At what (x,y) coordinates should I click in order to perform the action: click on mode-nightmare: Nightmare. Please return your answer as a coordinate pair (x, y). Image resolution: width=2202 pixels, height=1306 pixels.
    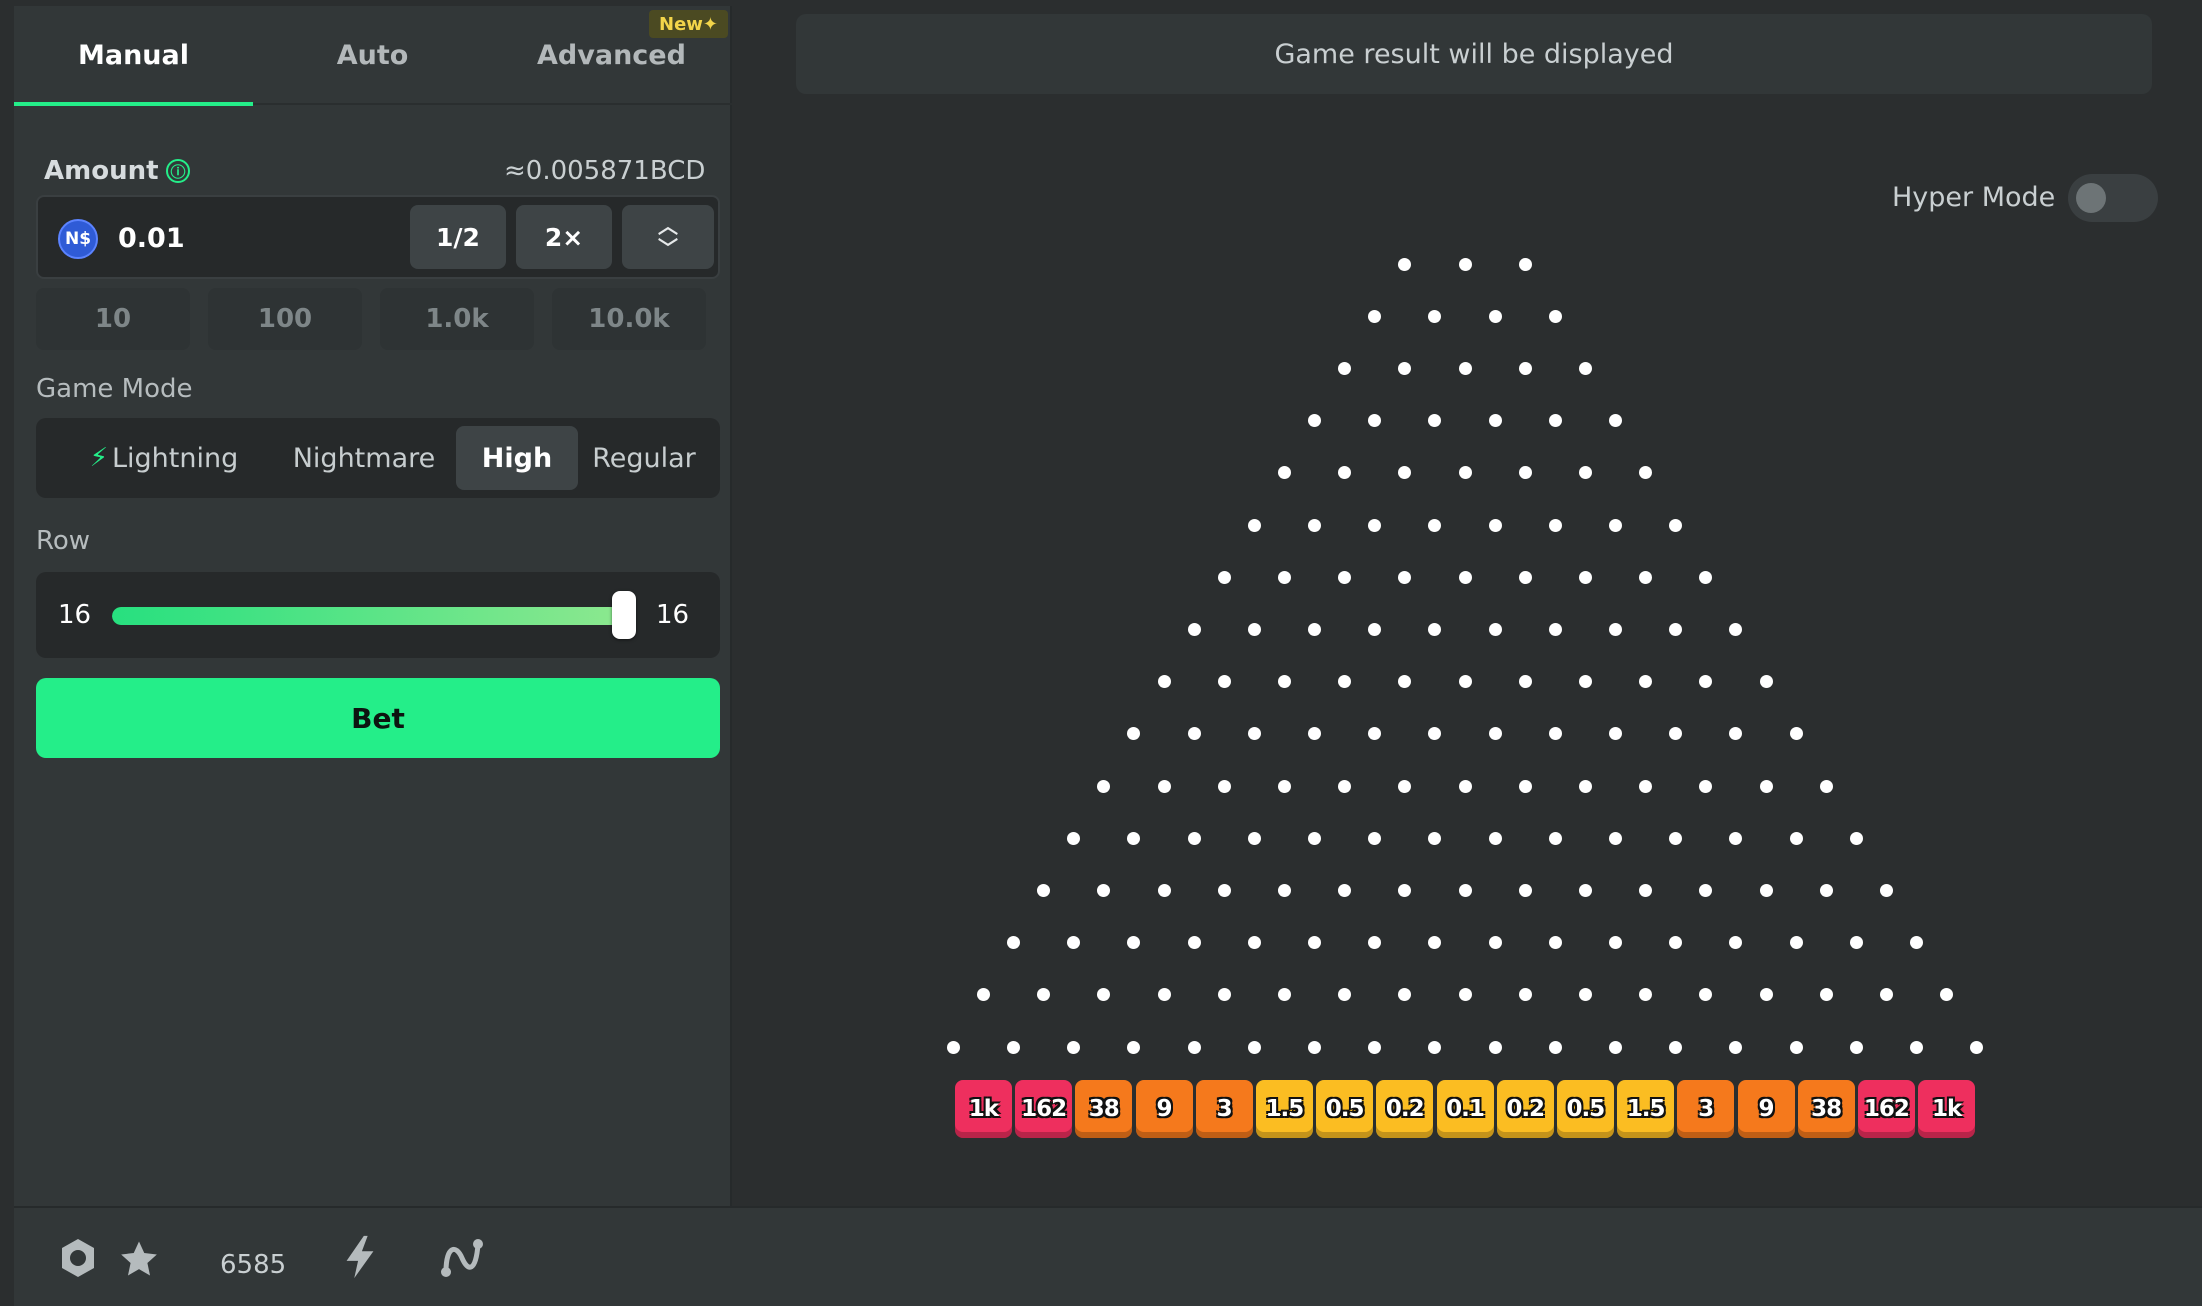
    Looking at the image, I should click on (364, 458).